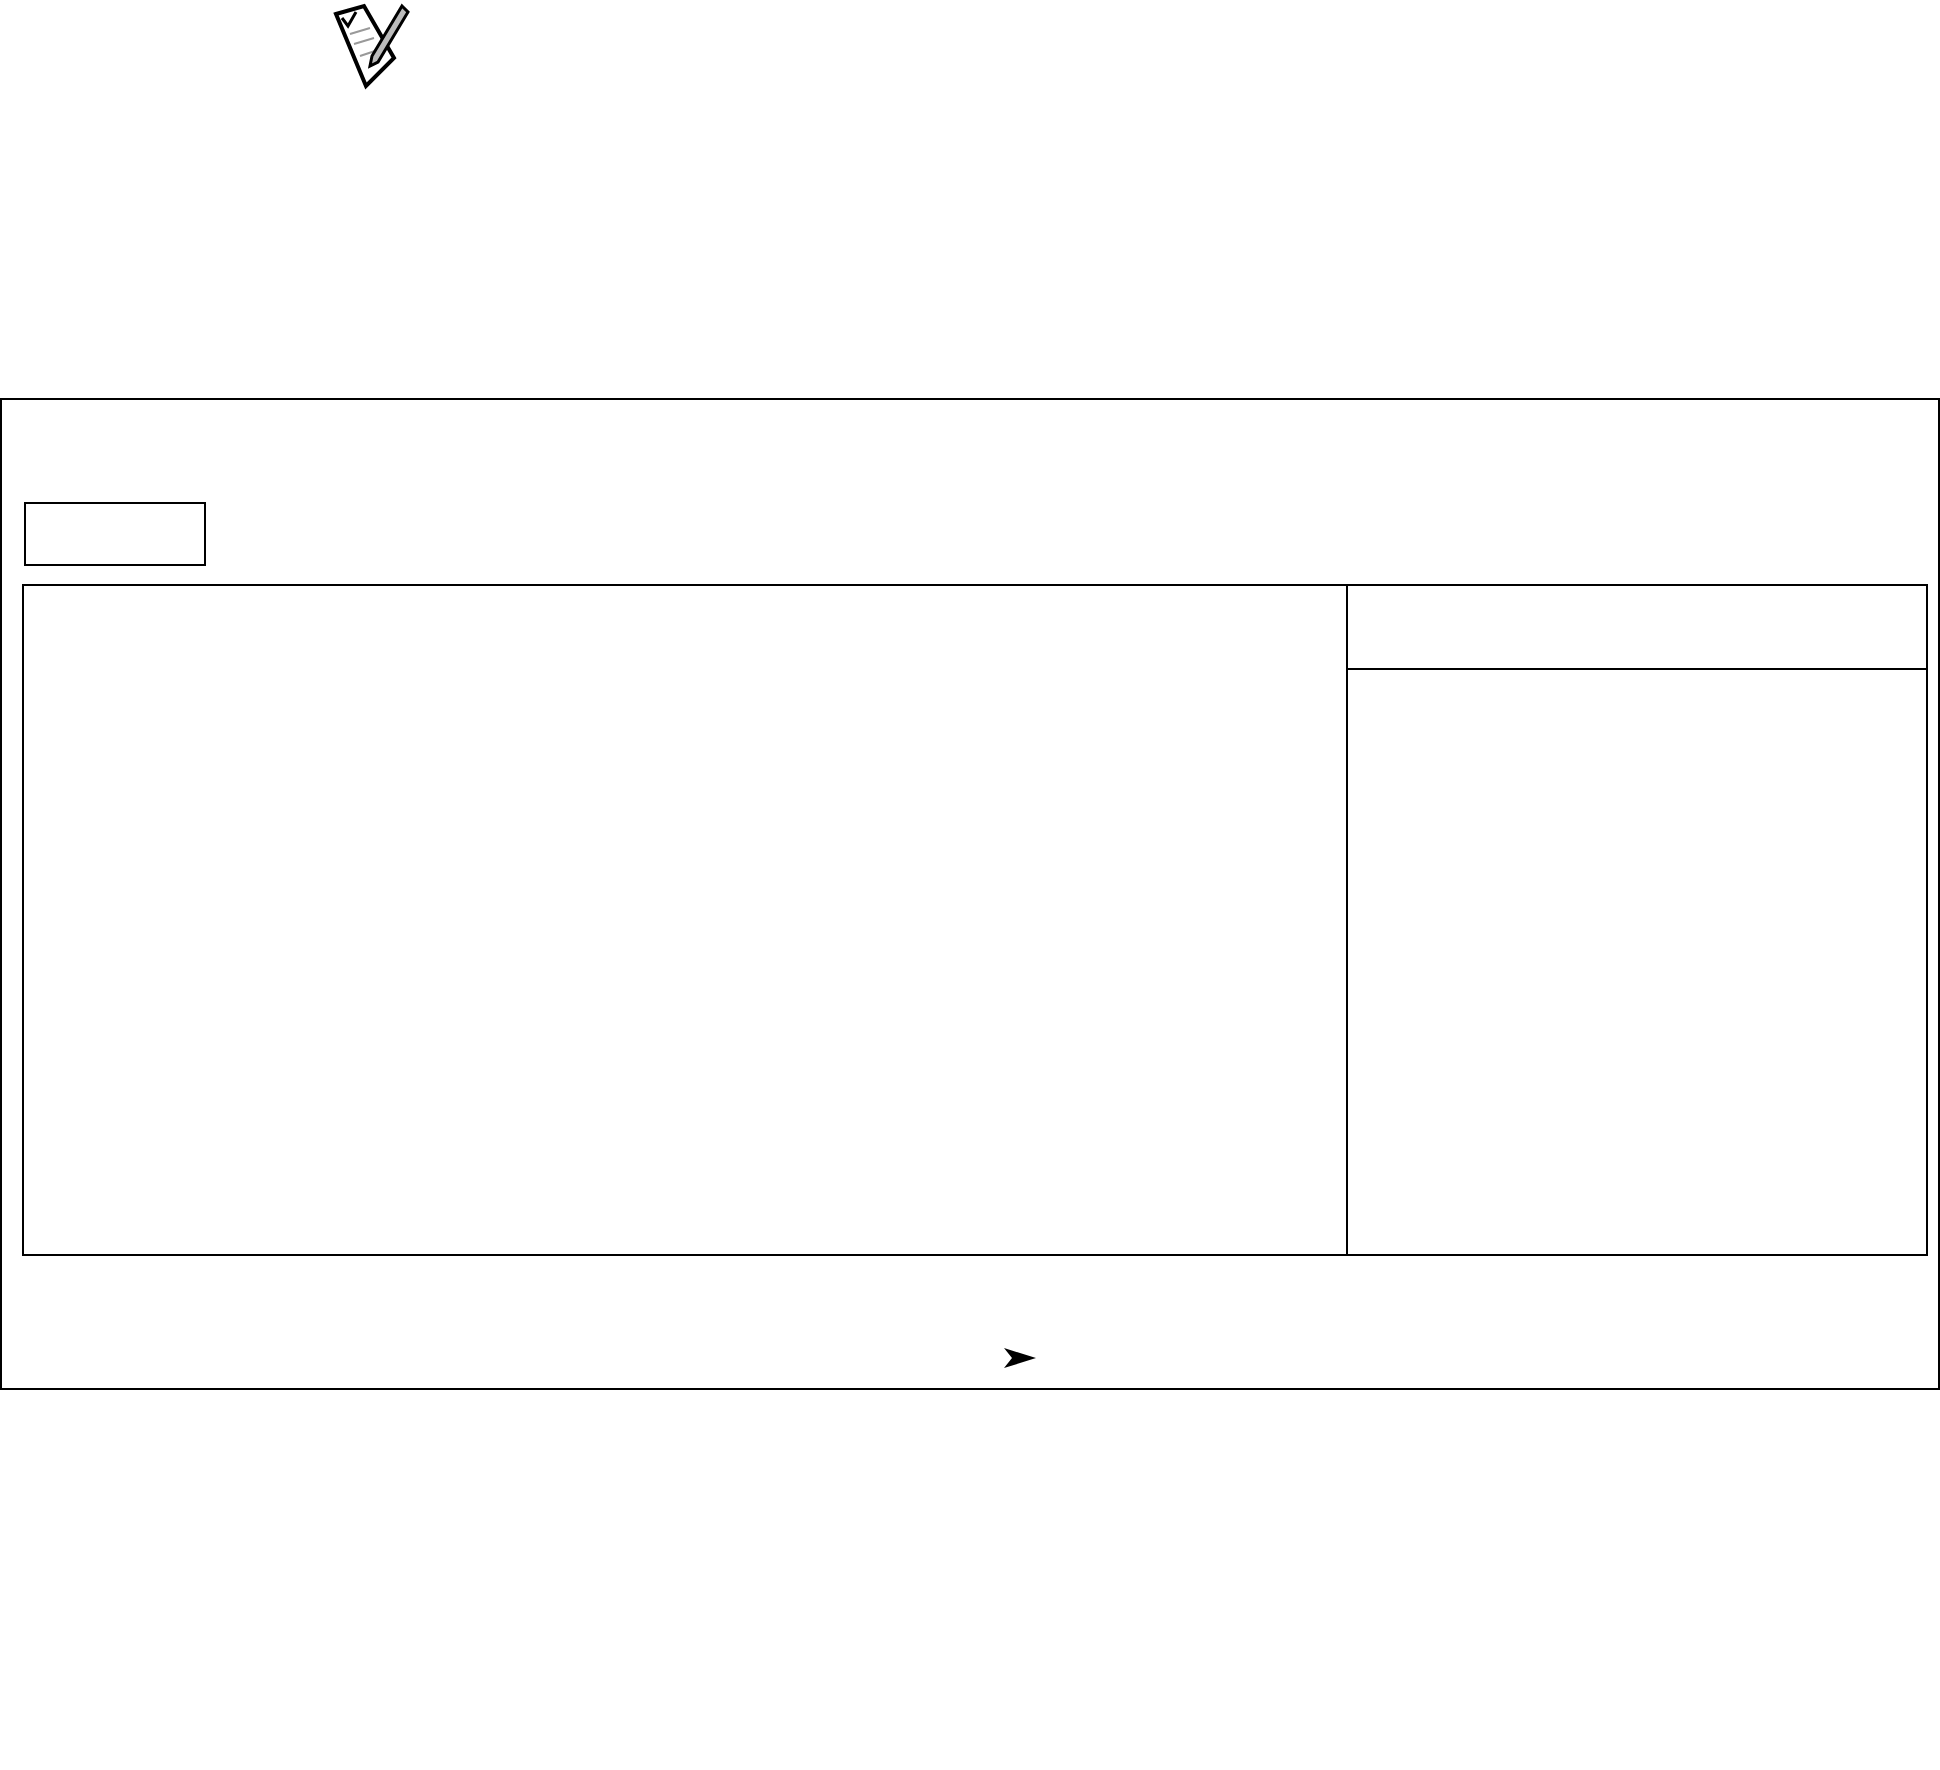 The height and width of the screenshot is (1770, 1940). What do you see at coordinates (115, 534) in the screenshot?
I see `menu-tab` at bounding box center [115, 534].